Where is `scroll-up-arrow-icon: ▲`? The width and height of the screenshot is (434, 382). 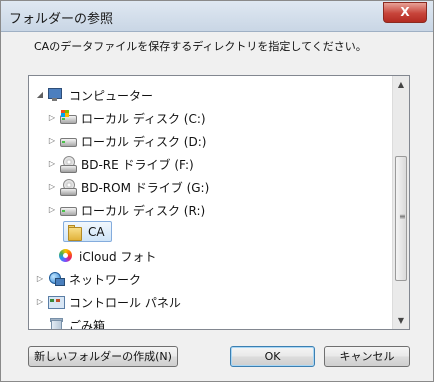 scroll-up-arrow-icon: ▲ is located at coordinates (401, 84).